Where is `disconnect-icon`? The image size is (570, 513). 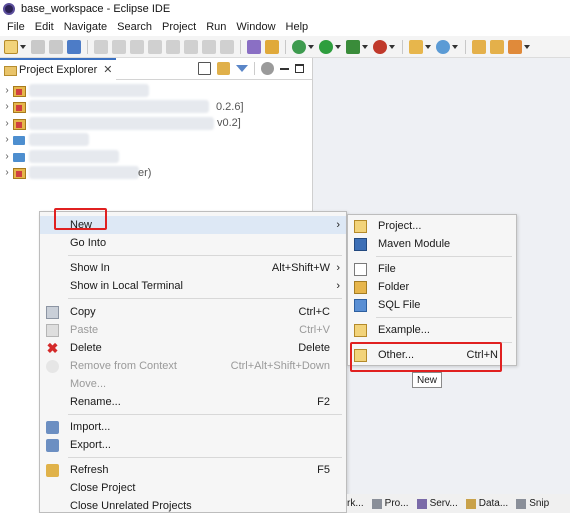
disconnect-icon is located at coordinates (173, 46).